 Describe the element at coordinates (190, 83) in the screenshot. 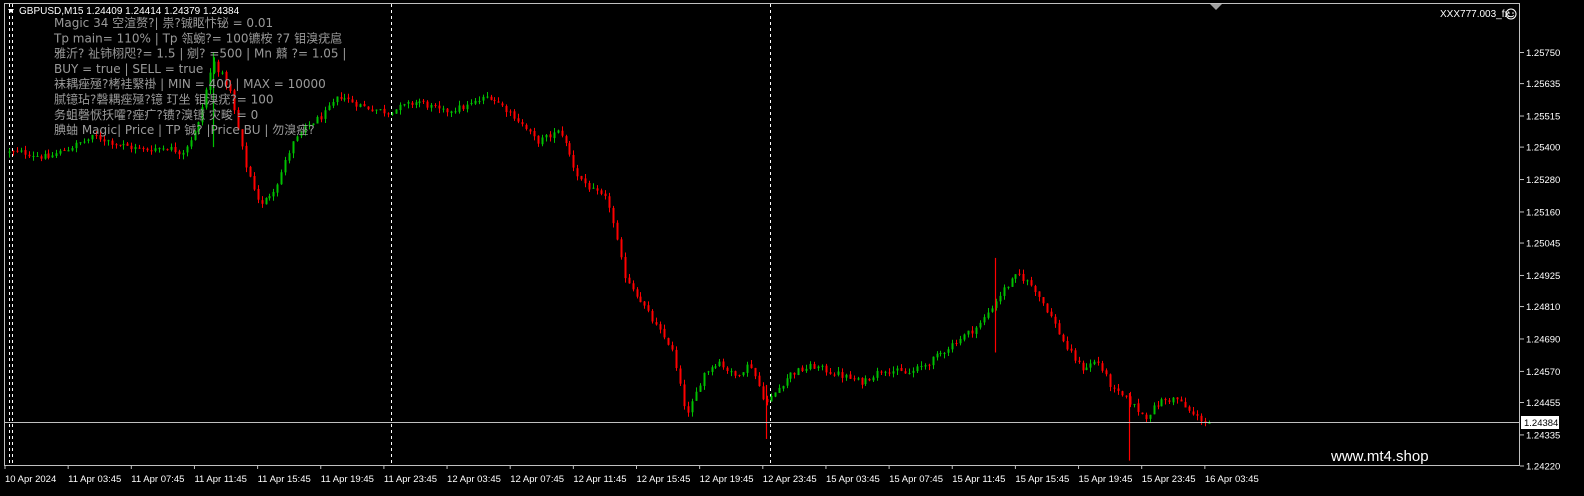

I see `ea-info-line: 袜耦痤殛?栲袿繄褂 | MIN = 400 | MAX = 10000` at that location.